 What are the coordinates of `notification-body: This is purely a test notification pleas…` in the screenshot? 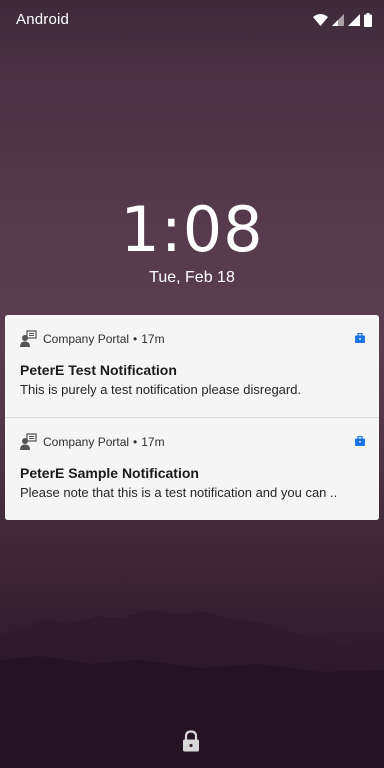 It's located at (161, 389).